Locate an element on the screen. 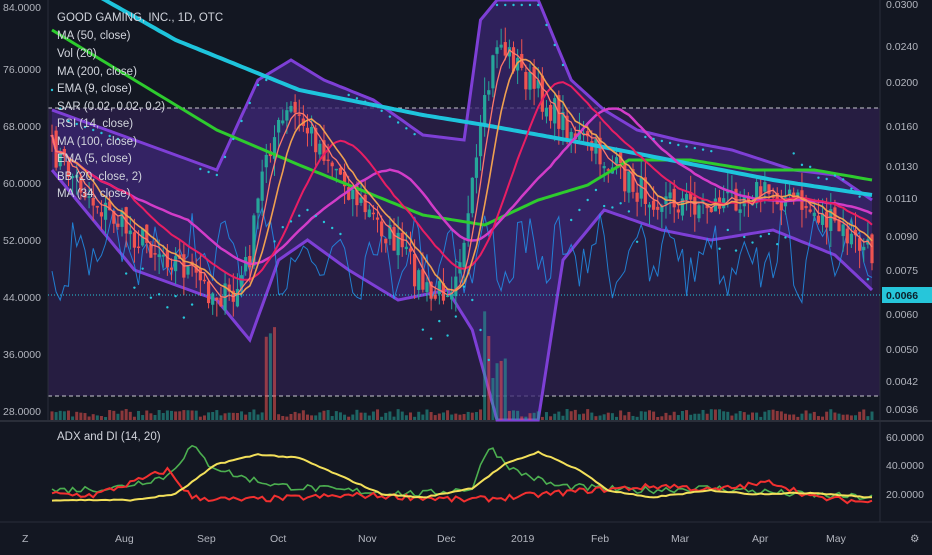 The width and height of the screenshot is (932, 555). price-axis-label: 0.0042 is located at coordinates (902, 382).